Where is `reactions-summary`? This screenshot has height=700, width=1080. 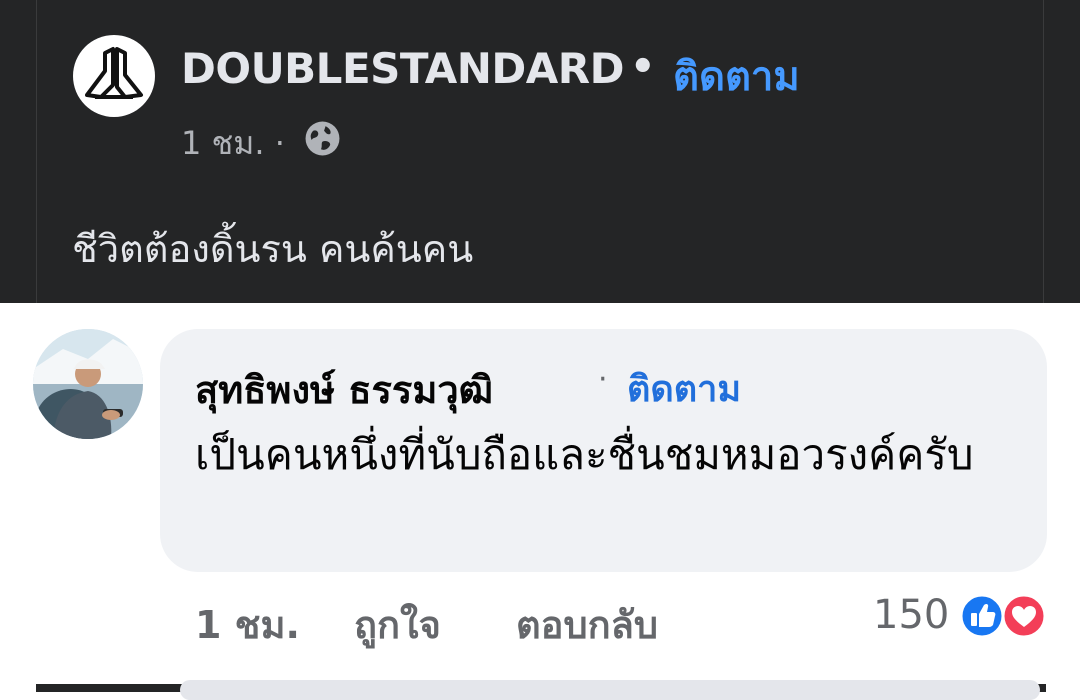
reactions-summary is located at coordinates (1003, 616).